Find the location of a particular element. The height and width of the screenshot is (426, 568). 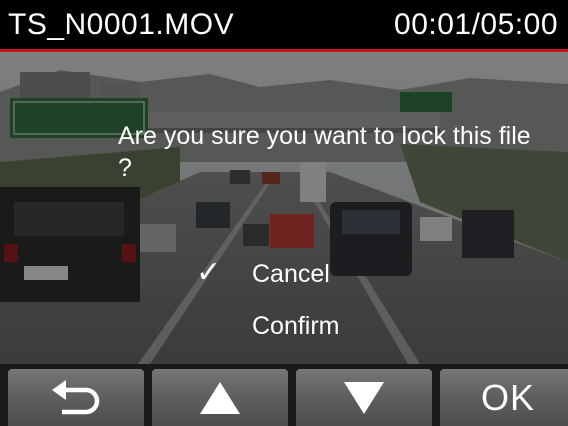

option-confirm: Confirm is located at coordinates (268, 326).